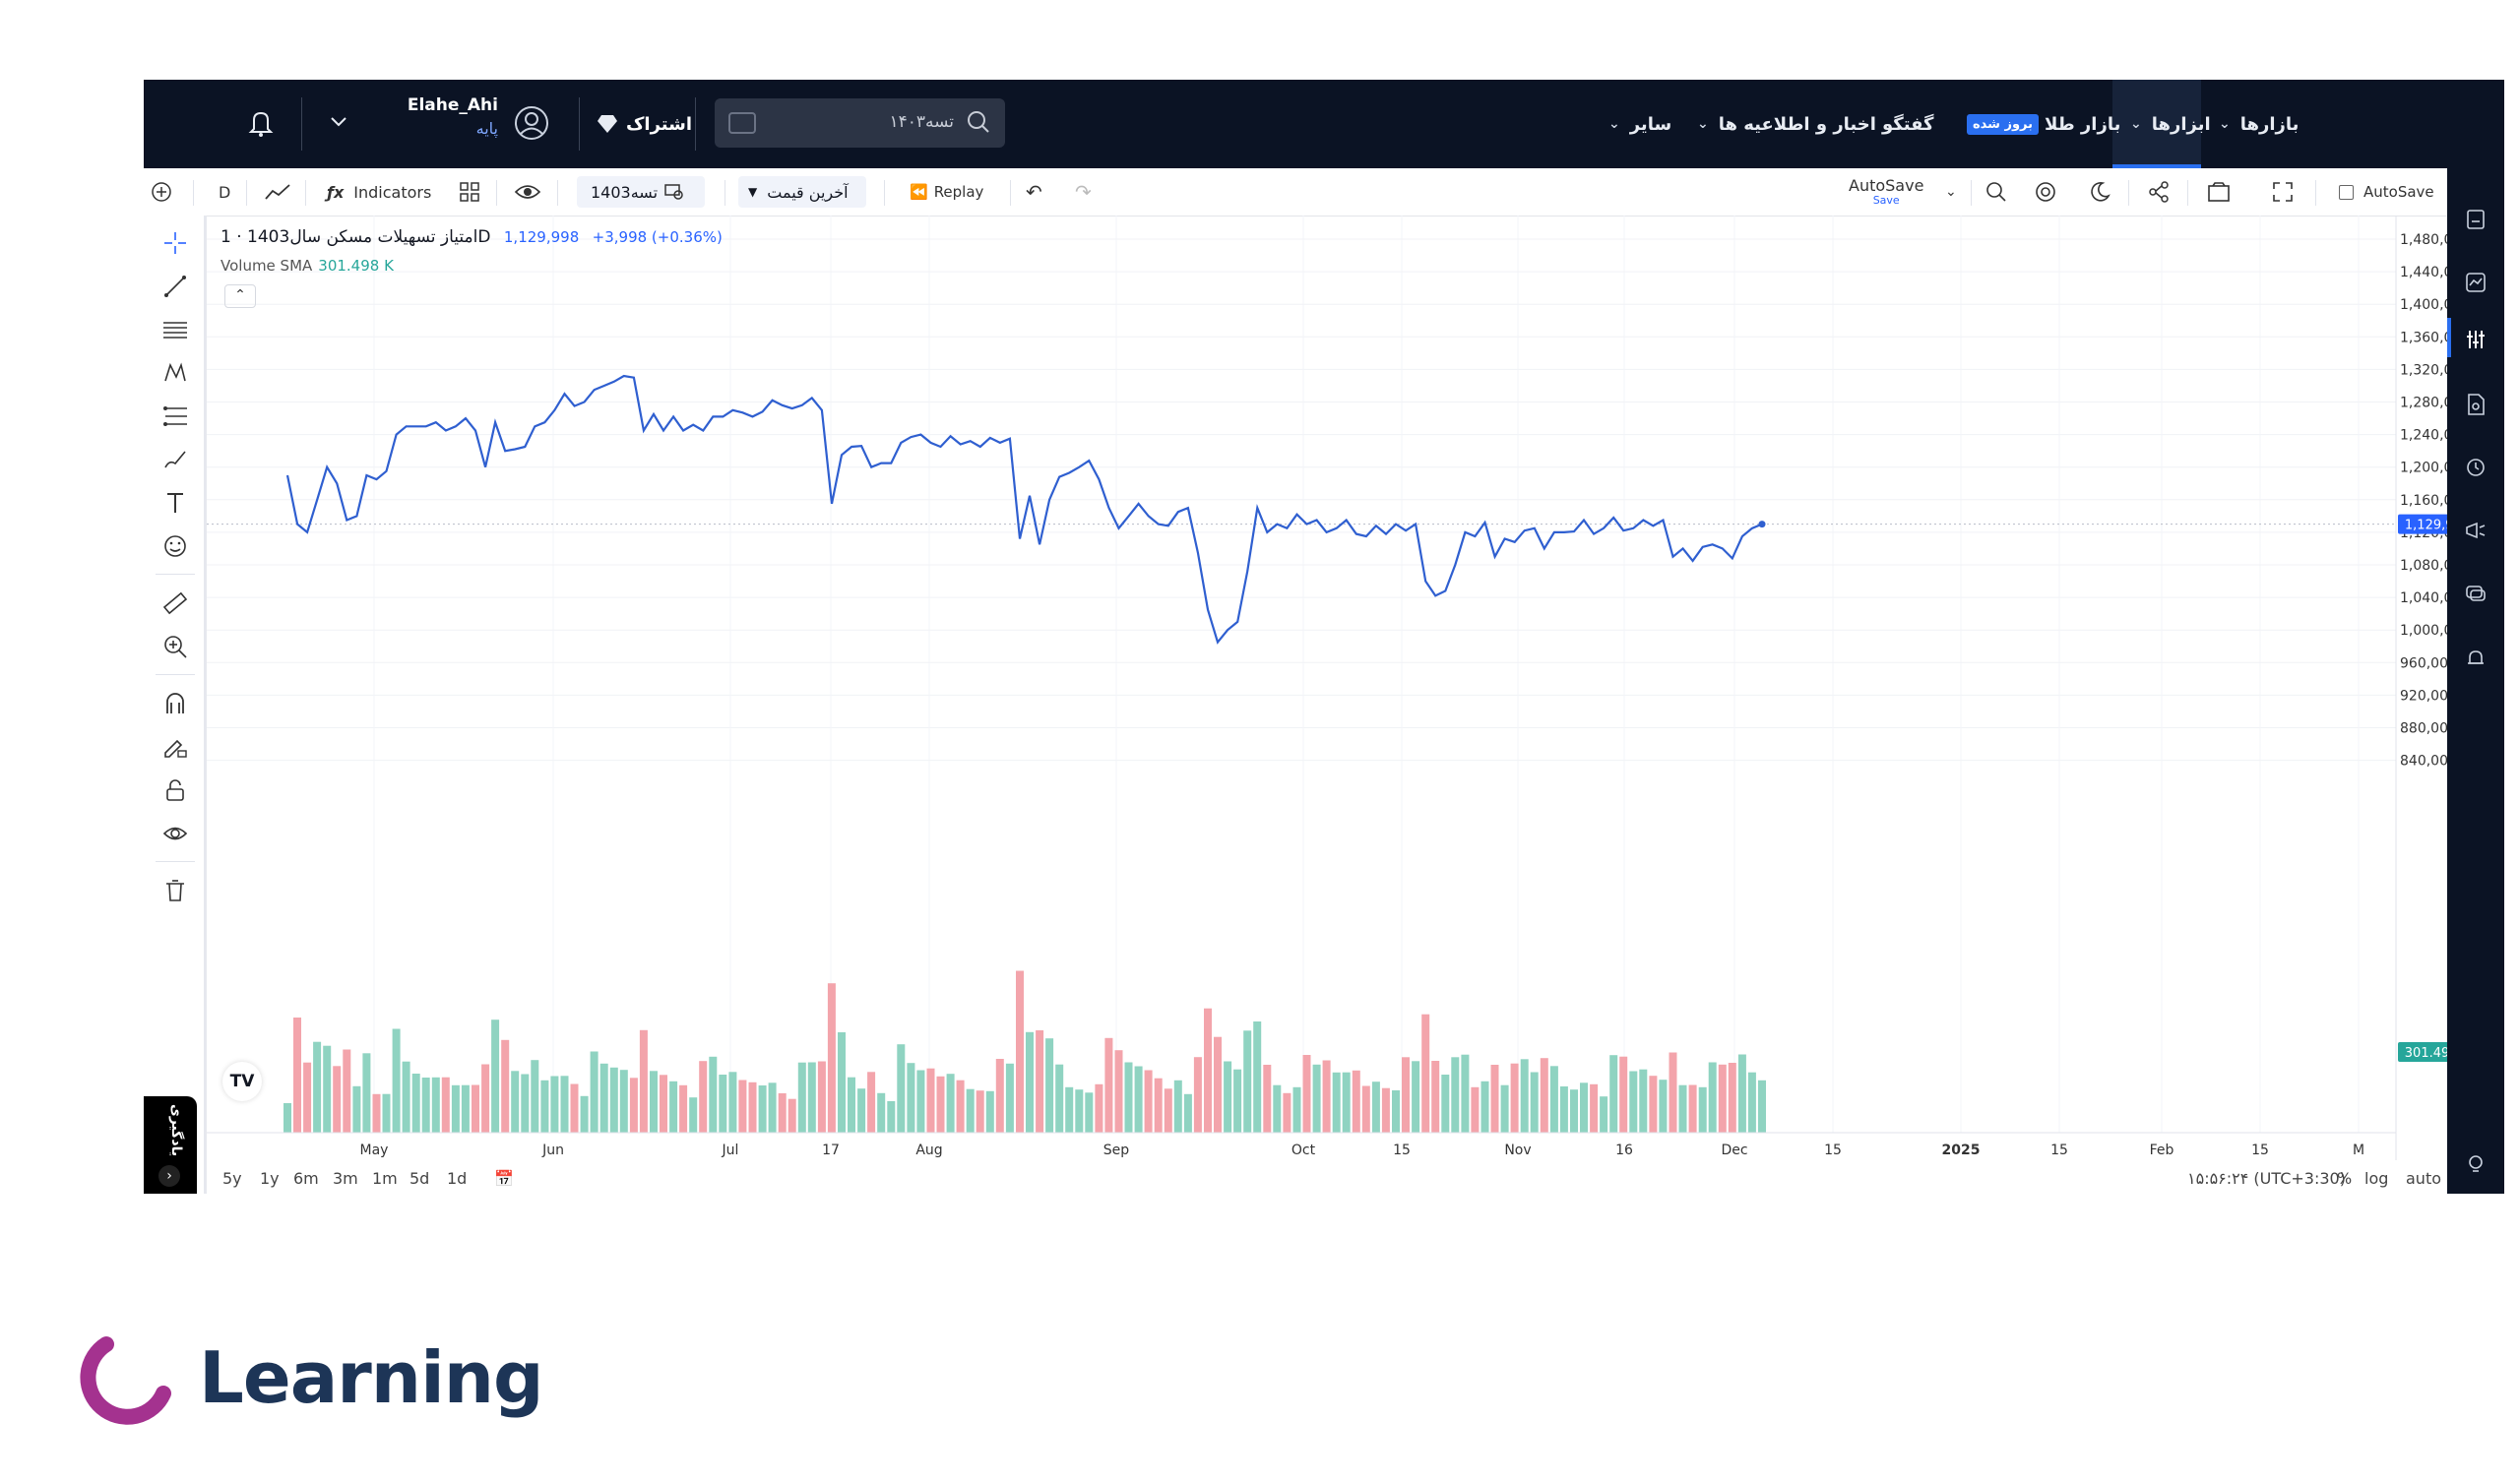  Describe the element at coordinates (1951, 192) in the screenshot. I see `chevron-down-icon: ⌄` at that location.